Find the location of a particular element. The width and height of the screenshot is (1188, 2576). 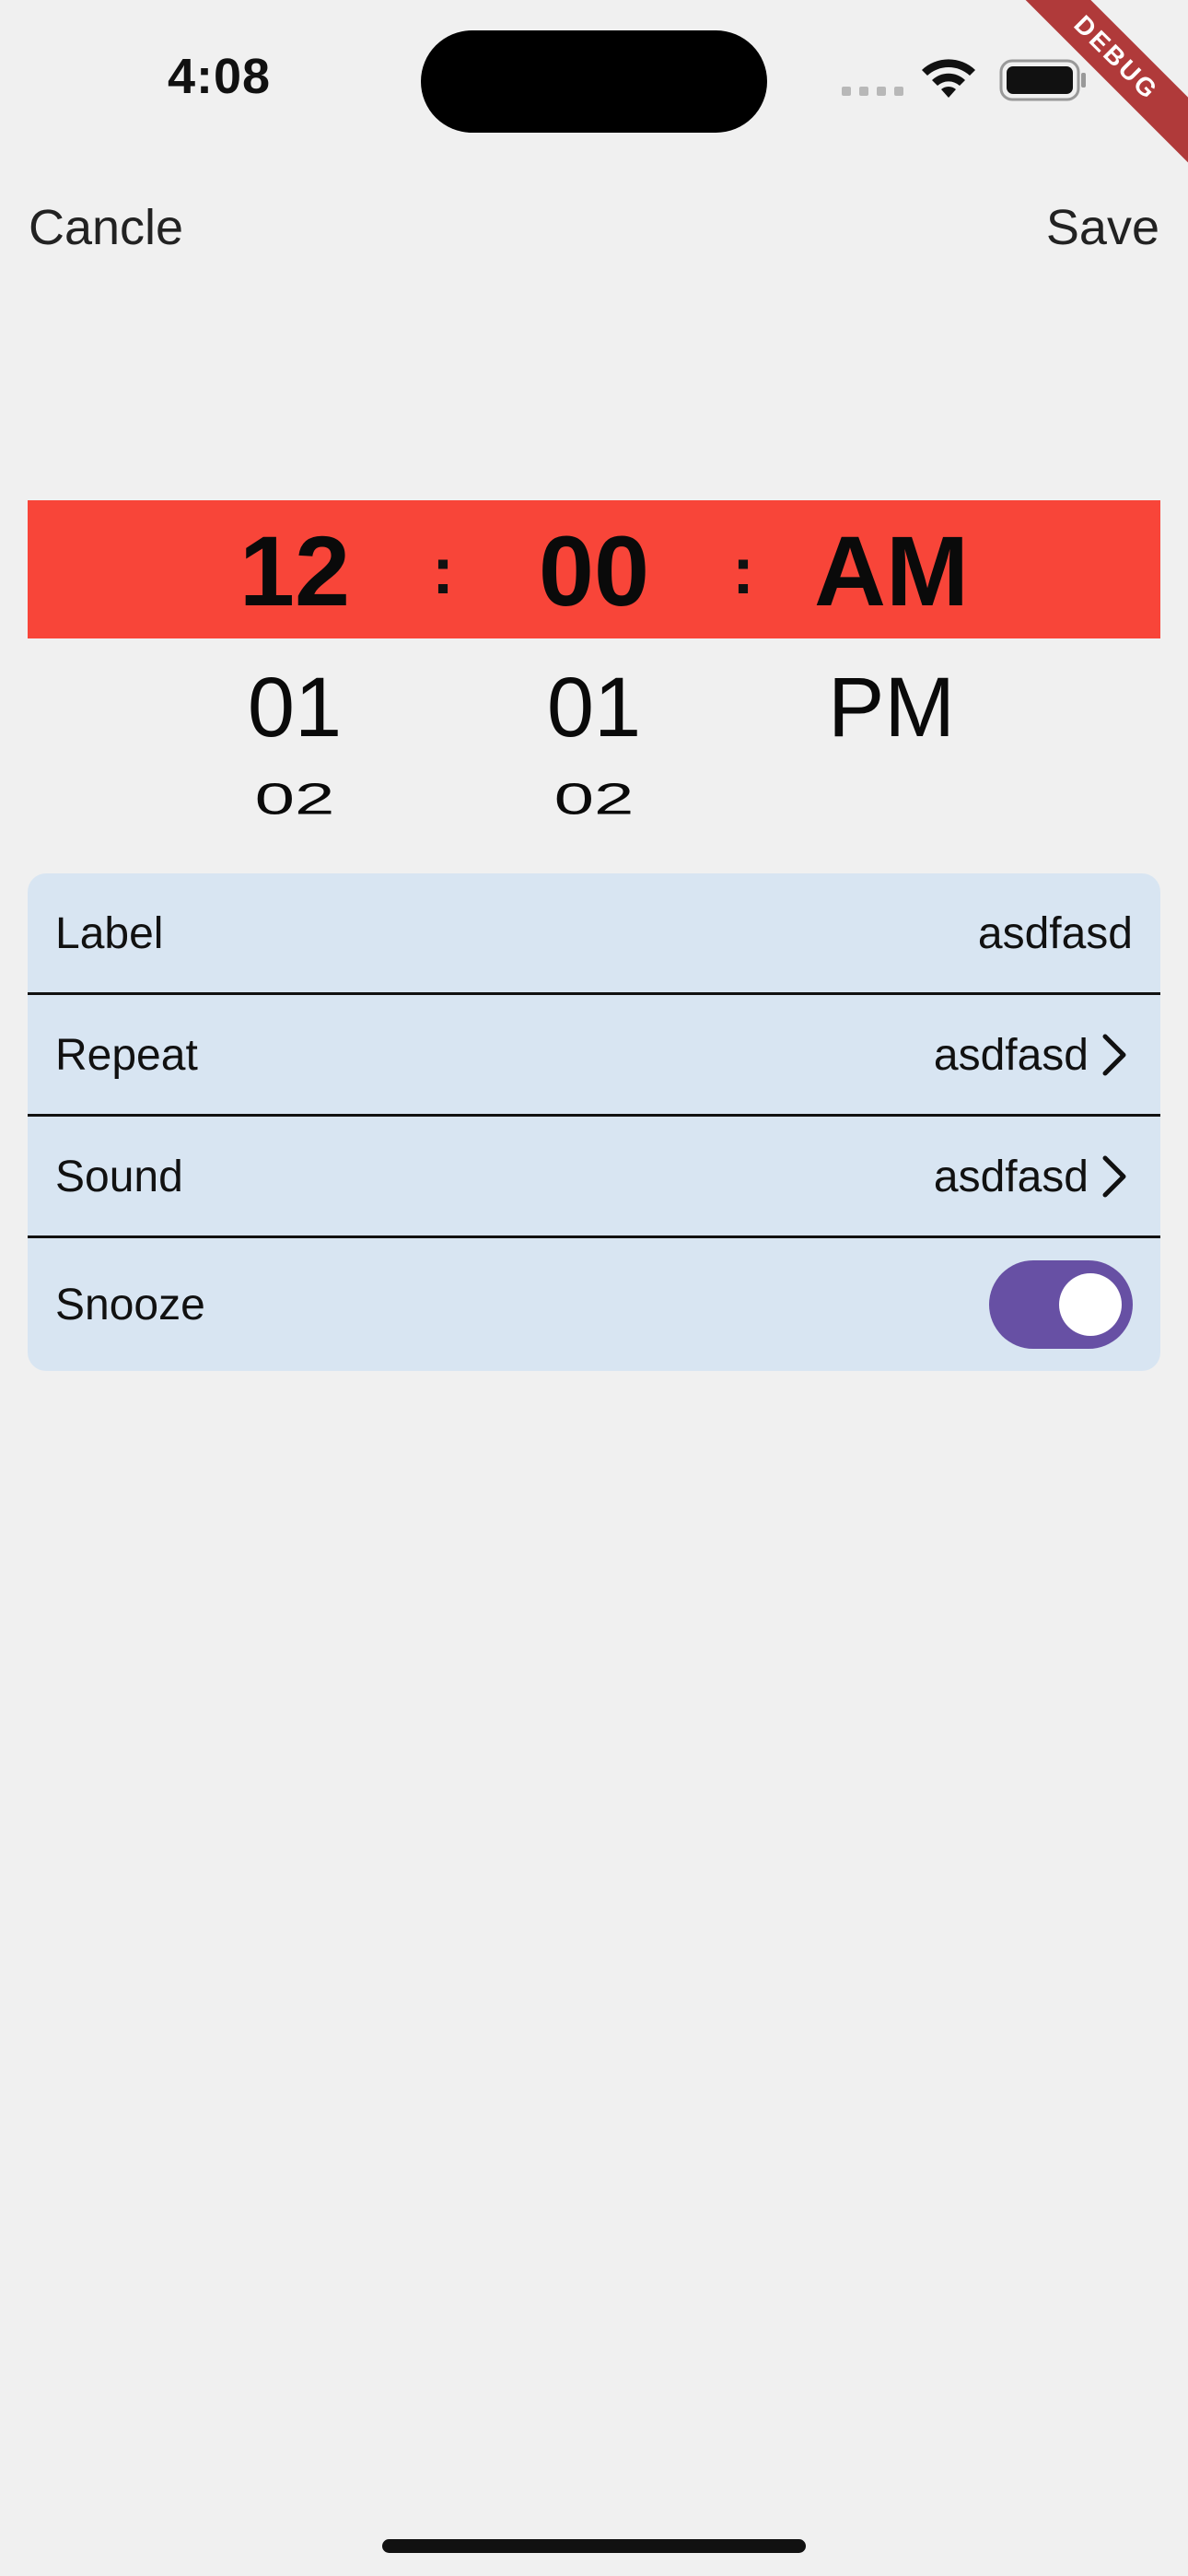

home-indicator is located at coordinates (594, 2546).